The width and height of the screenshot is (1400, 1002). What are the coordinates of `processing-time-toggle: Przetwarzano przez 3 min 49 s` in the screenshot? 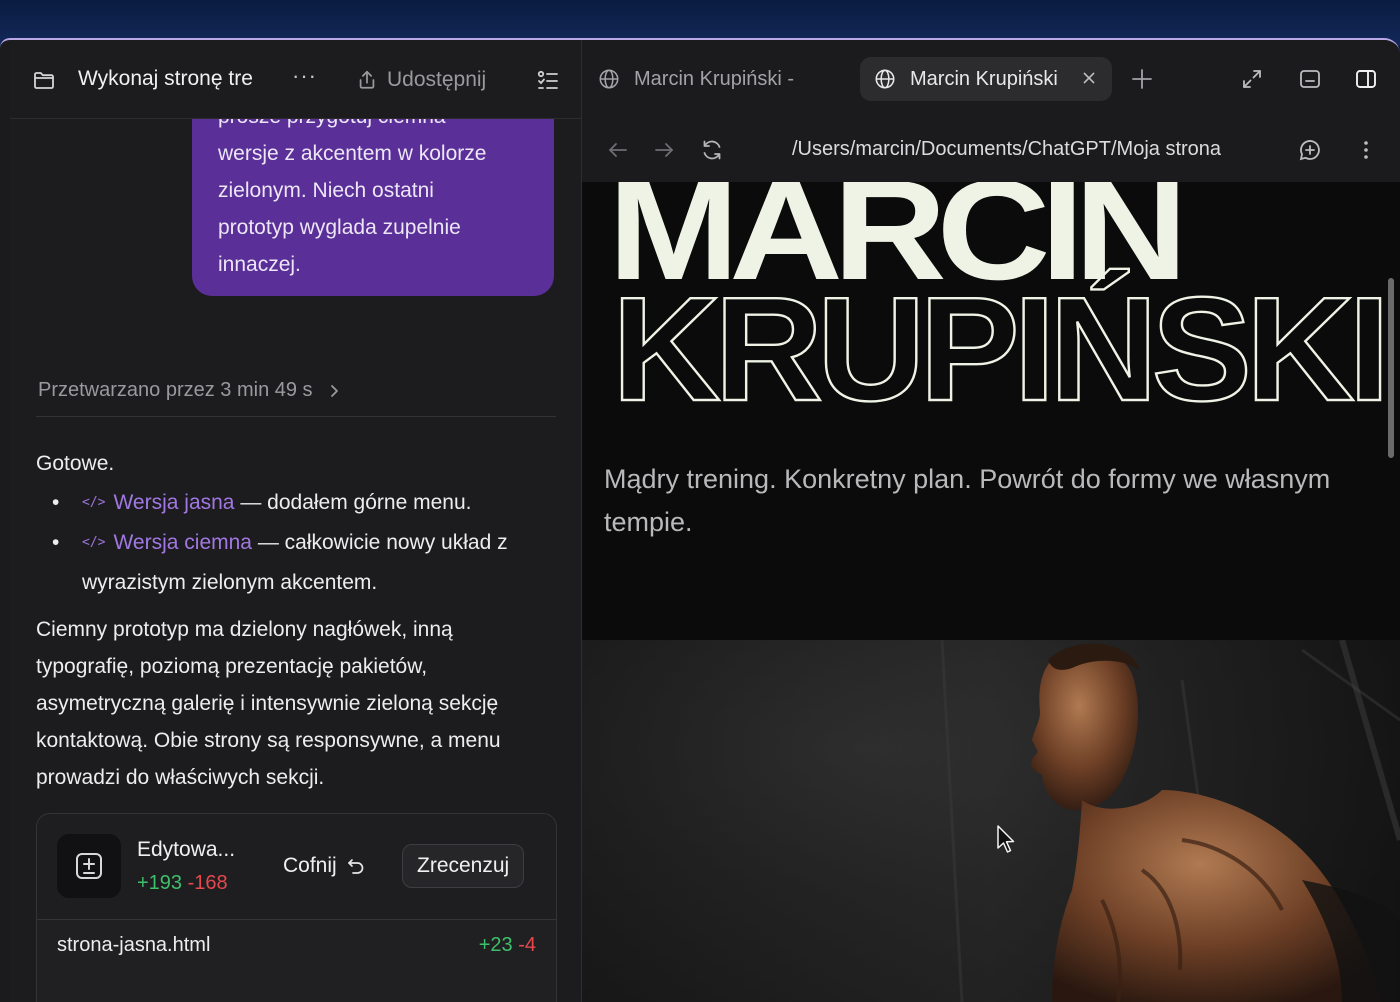 It's located at (189, 390).